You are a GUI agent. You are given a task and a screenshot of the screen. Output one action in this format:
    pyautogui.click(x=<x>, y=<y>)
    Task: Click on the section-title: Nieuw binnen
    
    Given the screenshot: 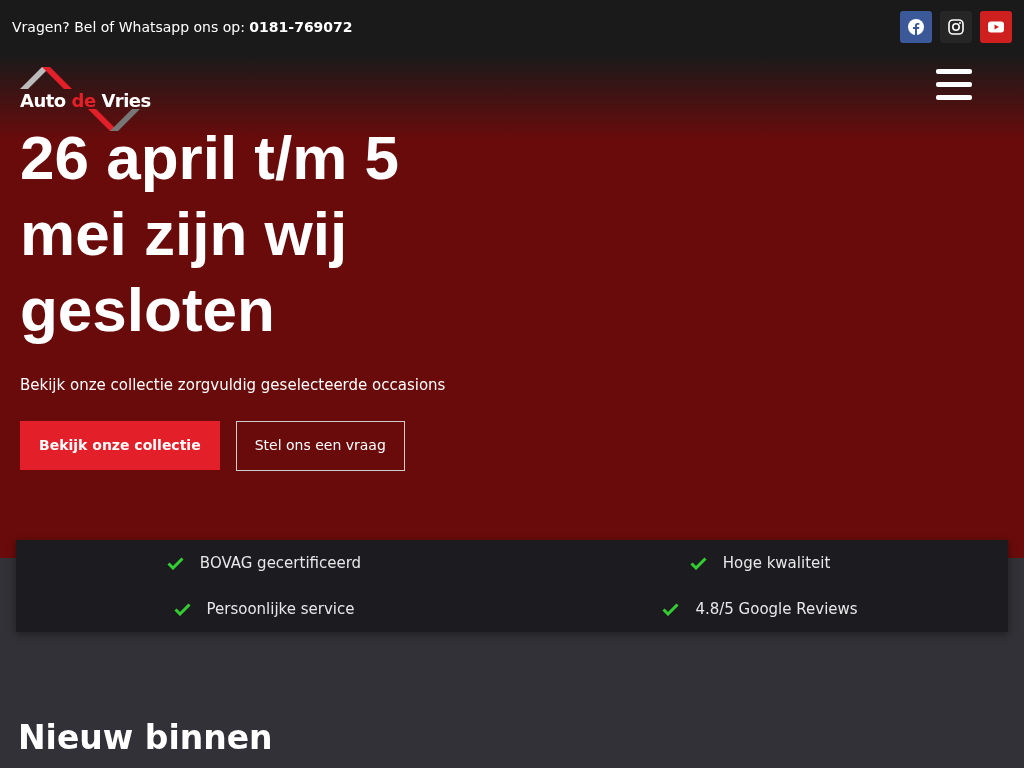 What is the action you would take?
    pyautogui.click(x=146, y=738)
    